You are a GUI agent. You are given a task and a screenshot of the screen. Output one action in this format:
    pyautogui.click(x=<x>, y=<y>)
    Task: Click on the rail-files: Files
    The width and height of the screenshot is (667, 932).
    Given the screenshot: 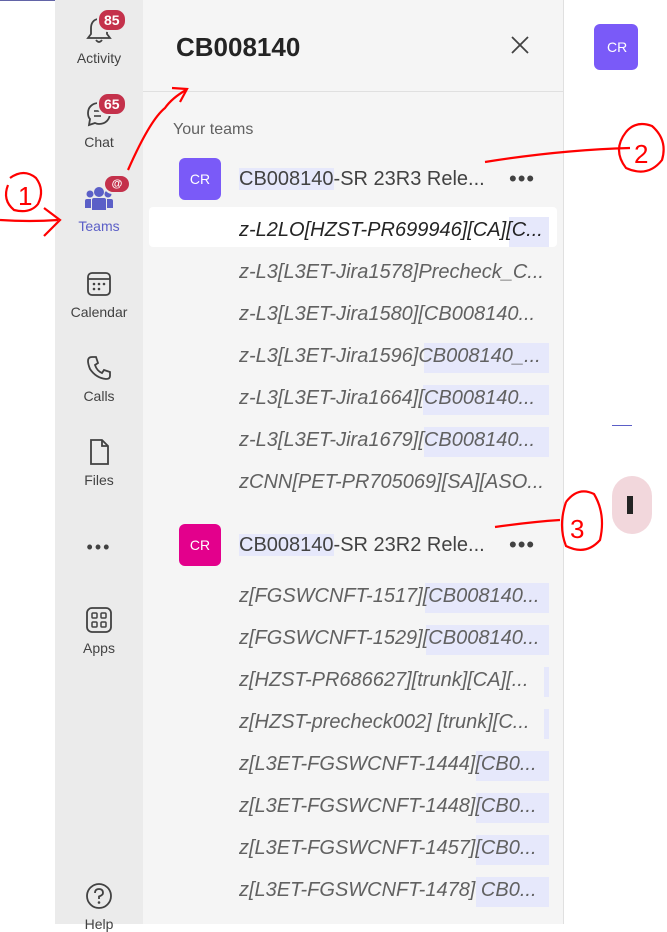 What is the action you would take?
    pyautogui.click(x=99, y=462)
    